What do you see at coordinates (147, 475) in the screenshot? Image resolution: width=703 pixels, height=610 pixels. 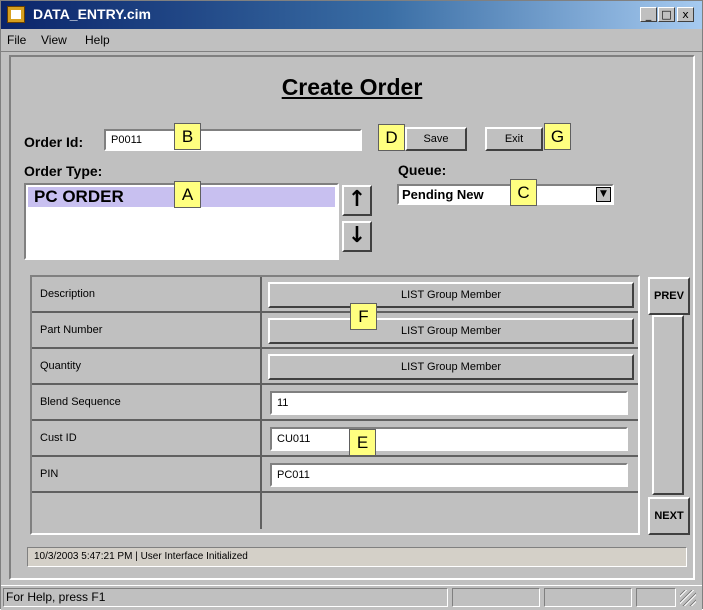 I see `grid-row-label: PIN` at bounding box center [147, 475].